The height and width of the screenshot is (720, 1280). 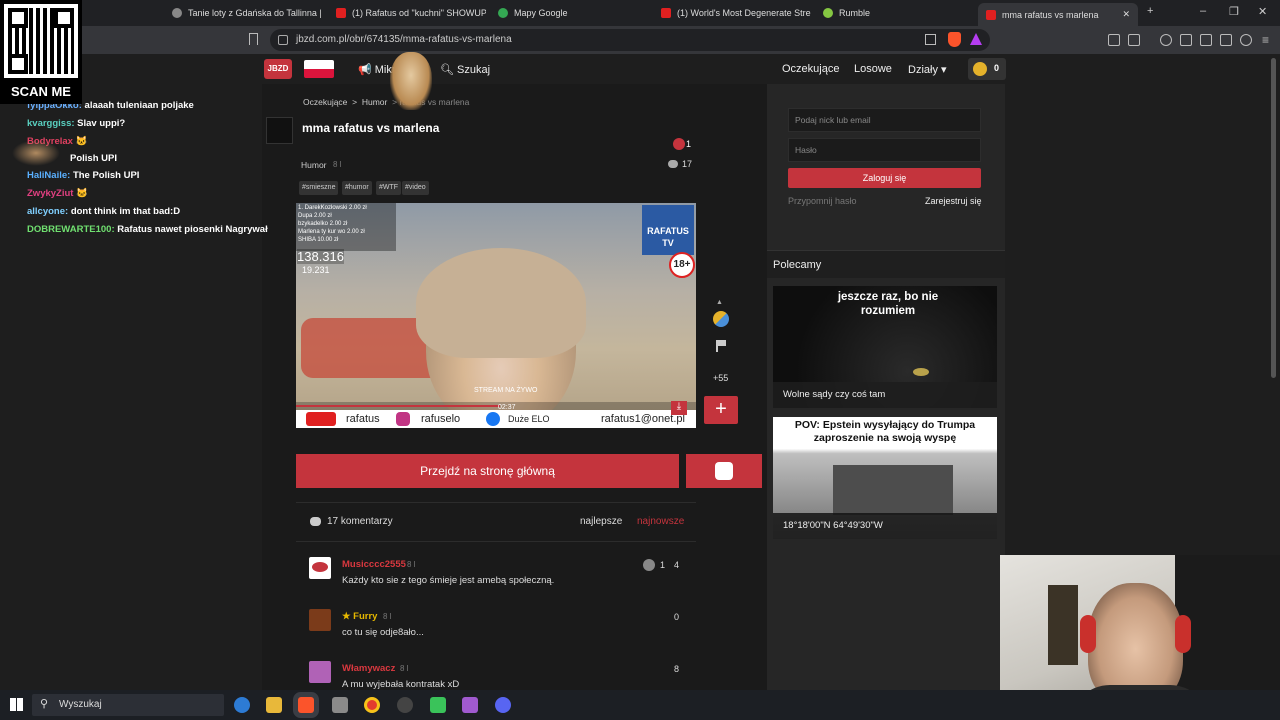 What do you see at coordinates (1150, 11) in the screenshot?
I see `new-tab-icon: +` at bounding box center [1150, 11].